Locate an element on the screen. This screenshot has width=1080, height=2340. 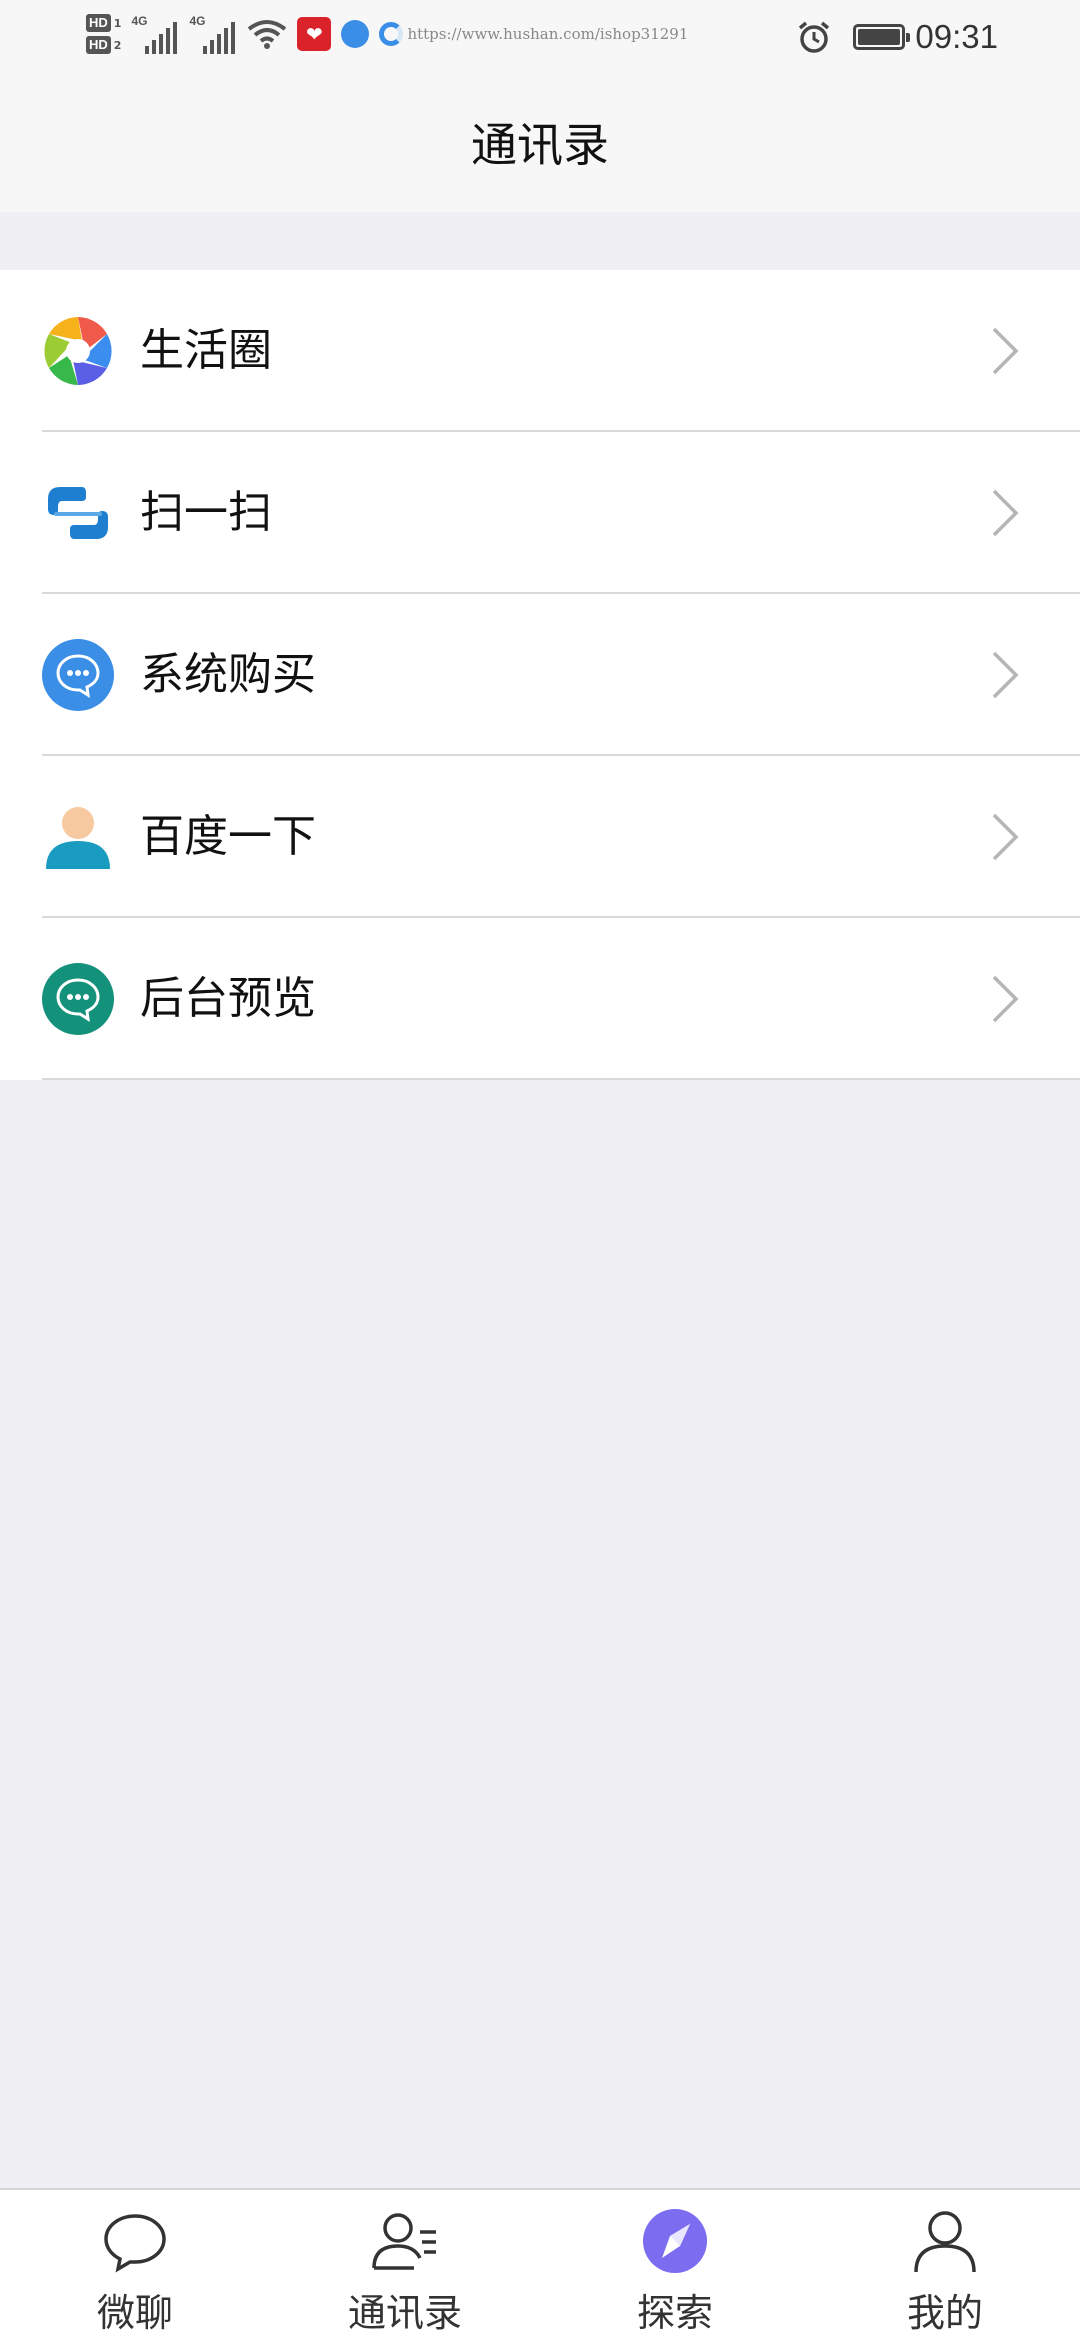
status-time: 09:31 is located at coordinates (956, 36).